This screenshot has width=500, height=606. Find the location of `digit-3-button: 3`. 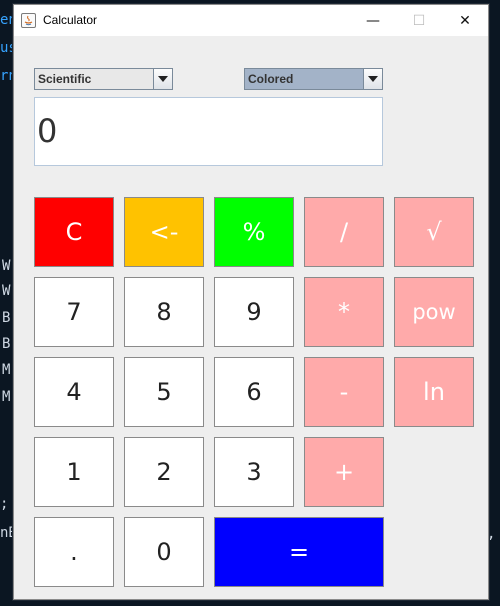

digit-3-button: 3 is located at coordinates (254, 472).